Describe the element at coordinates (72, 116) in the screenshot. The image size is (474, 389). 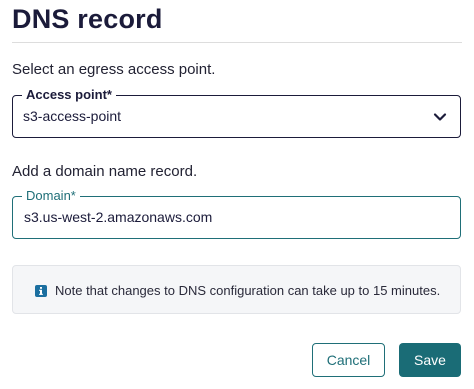
I see `access-point-value: s3-access-point` at that location.